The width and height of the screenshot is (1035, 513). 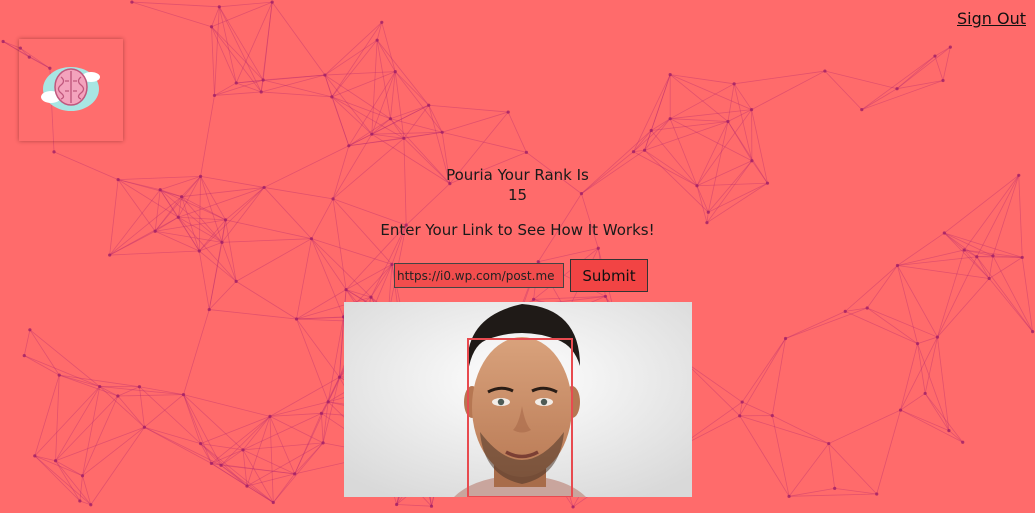 I want to click on sign-out-link: Sign Out, so click(x=991, y=18).